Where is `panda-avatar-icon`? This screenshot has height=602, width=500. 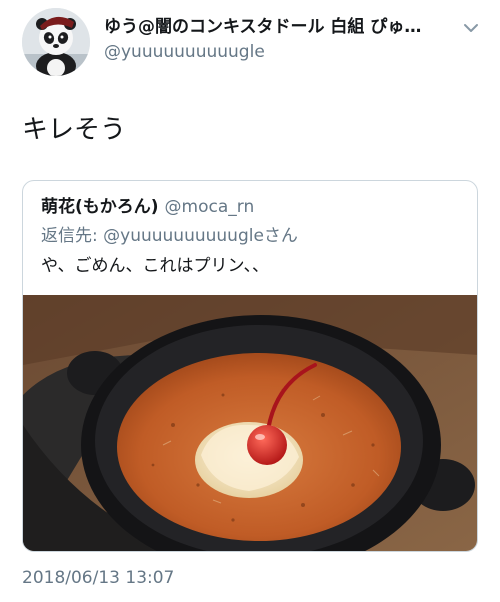 panda-avatar-icon is located at coordinates (56, 42).